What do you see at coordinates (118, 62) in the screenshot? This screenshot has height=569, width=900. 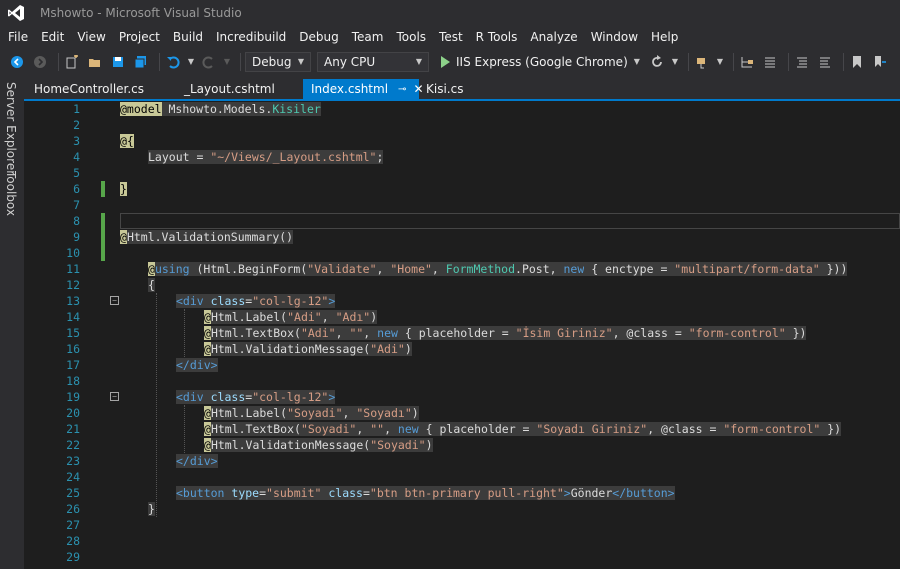 I see `save-icon` at bounding box center [118, 62].